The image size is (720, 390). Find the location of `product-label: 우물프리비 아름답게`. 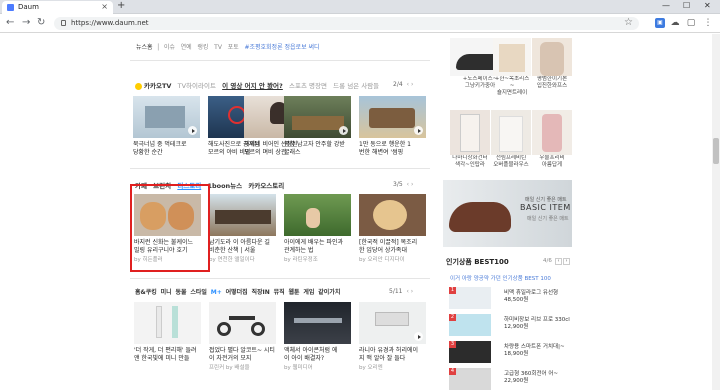

product-label: 우물프리비 아름답게 is located at coordinates (552, 162).